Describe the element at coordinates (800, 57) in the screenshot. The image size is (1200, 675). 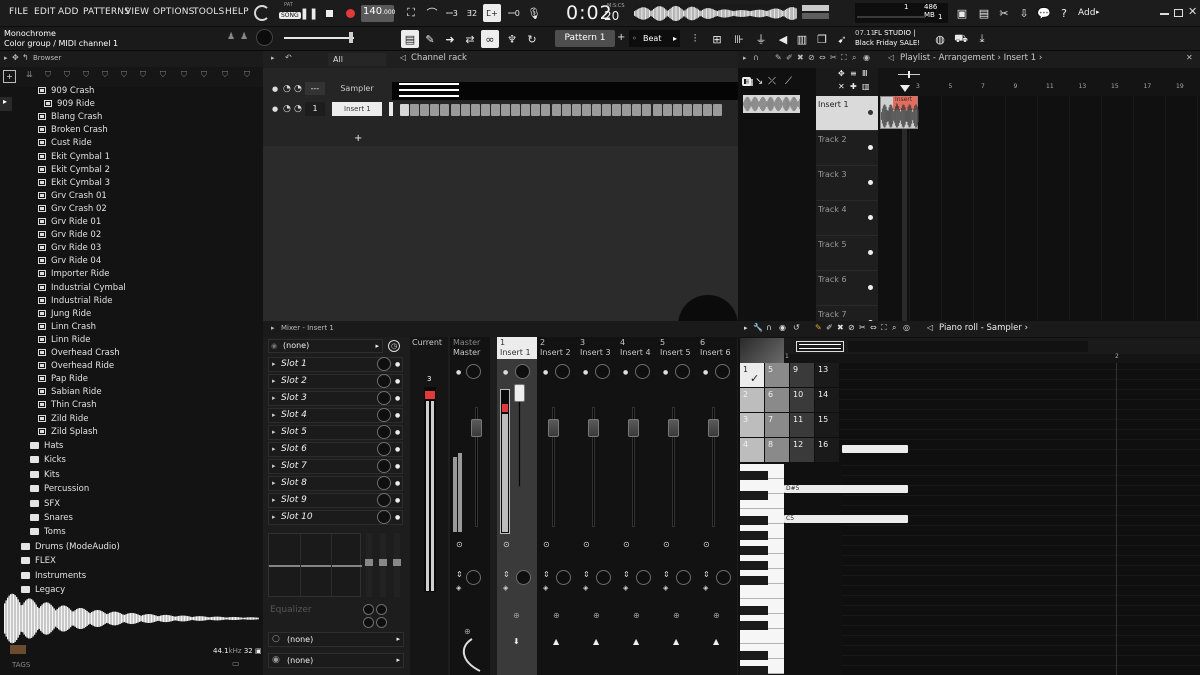
I see `playlist-delete-icon: ✖` at that location.